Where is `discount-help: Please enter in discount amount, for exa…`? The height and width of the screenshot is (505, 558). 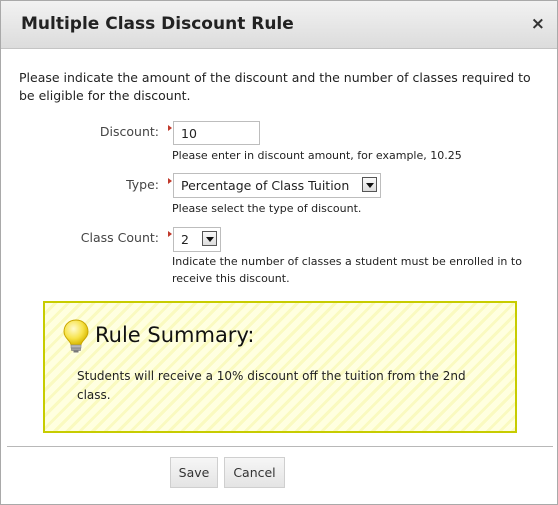 discount-help: Please enter in discount amount, for exa… is located at coordinates (317, 155).